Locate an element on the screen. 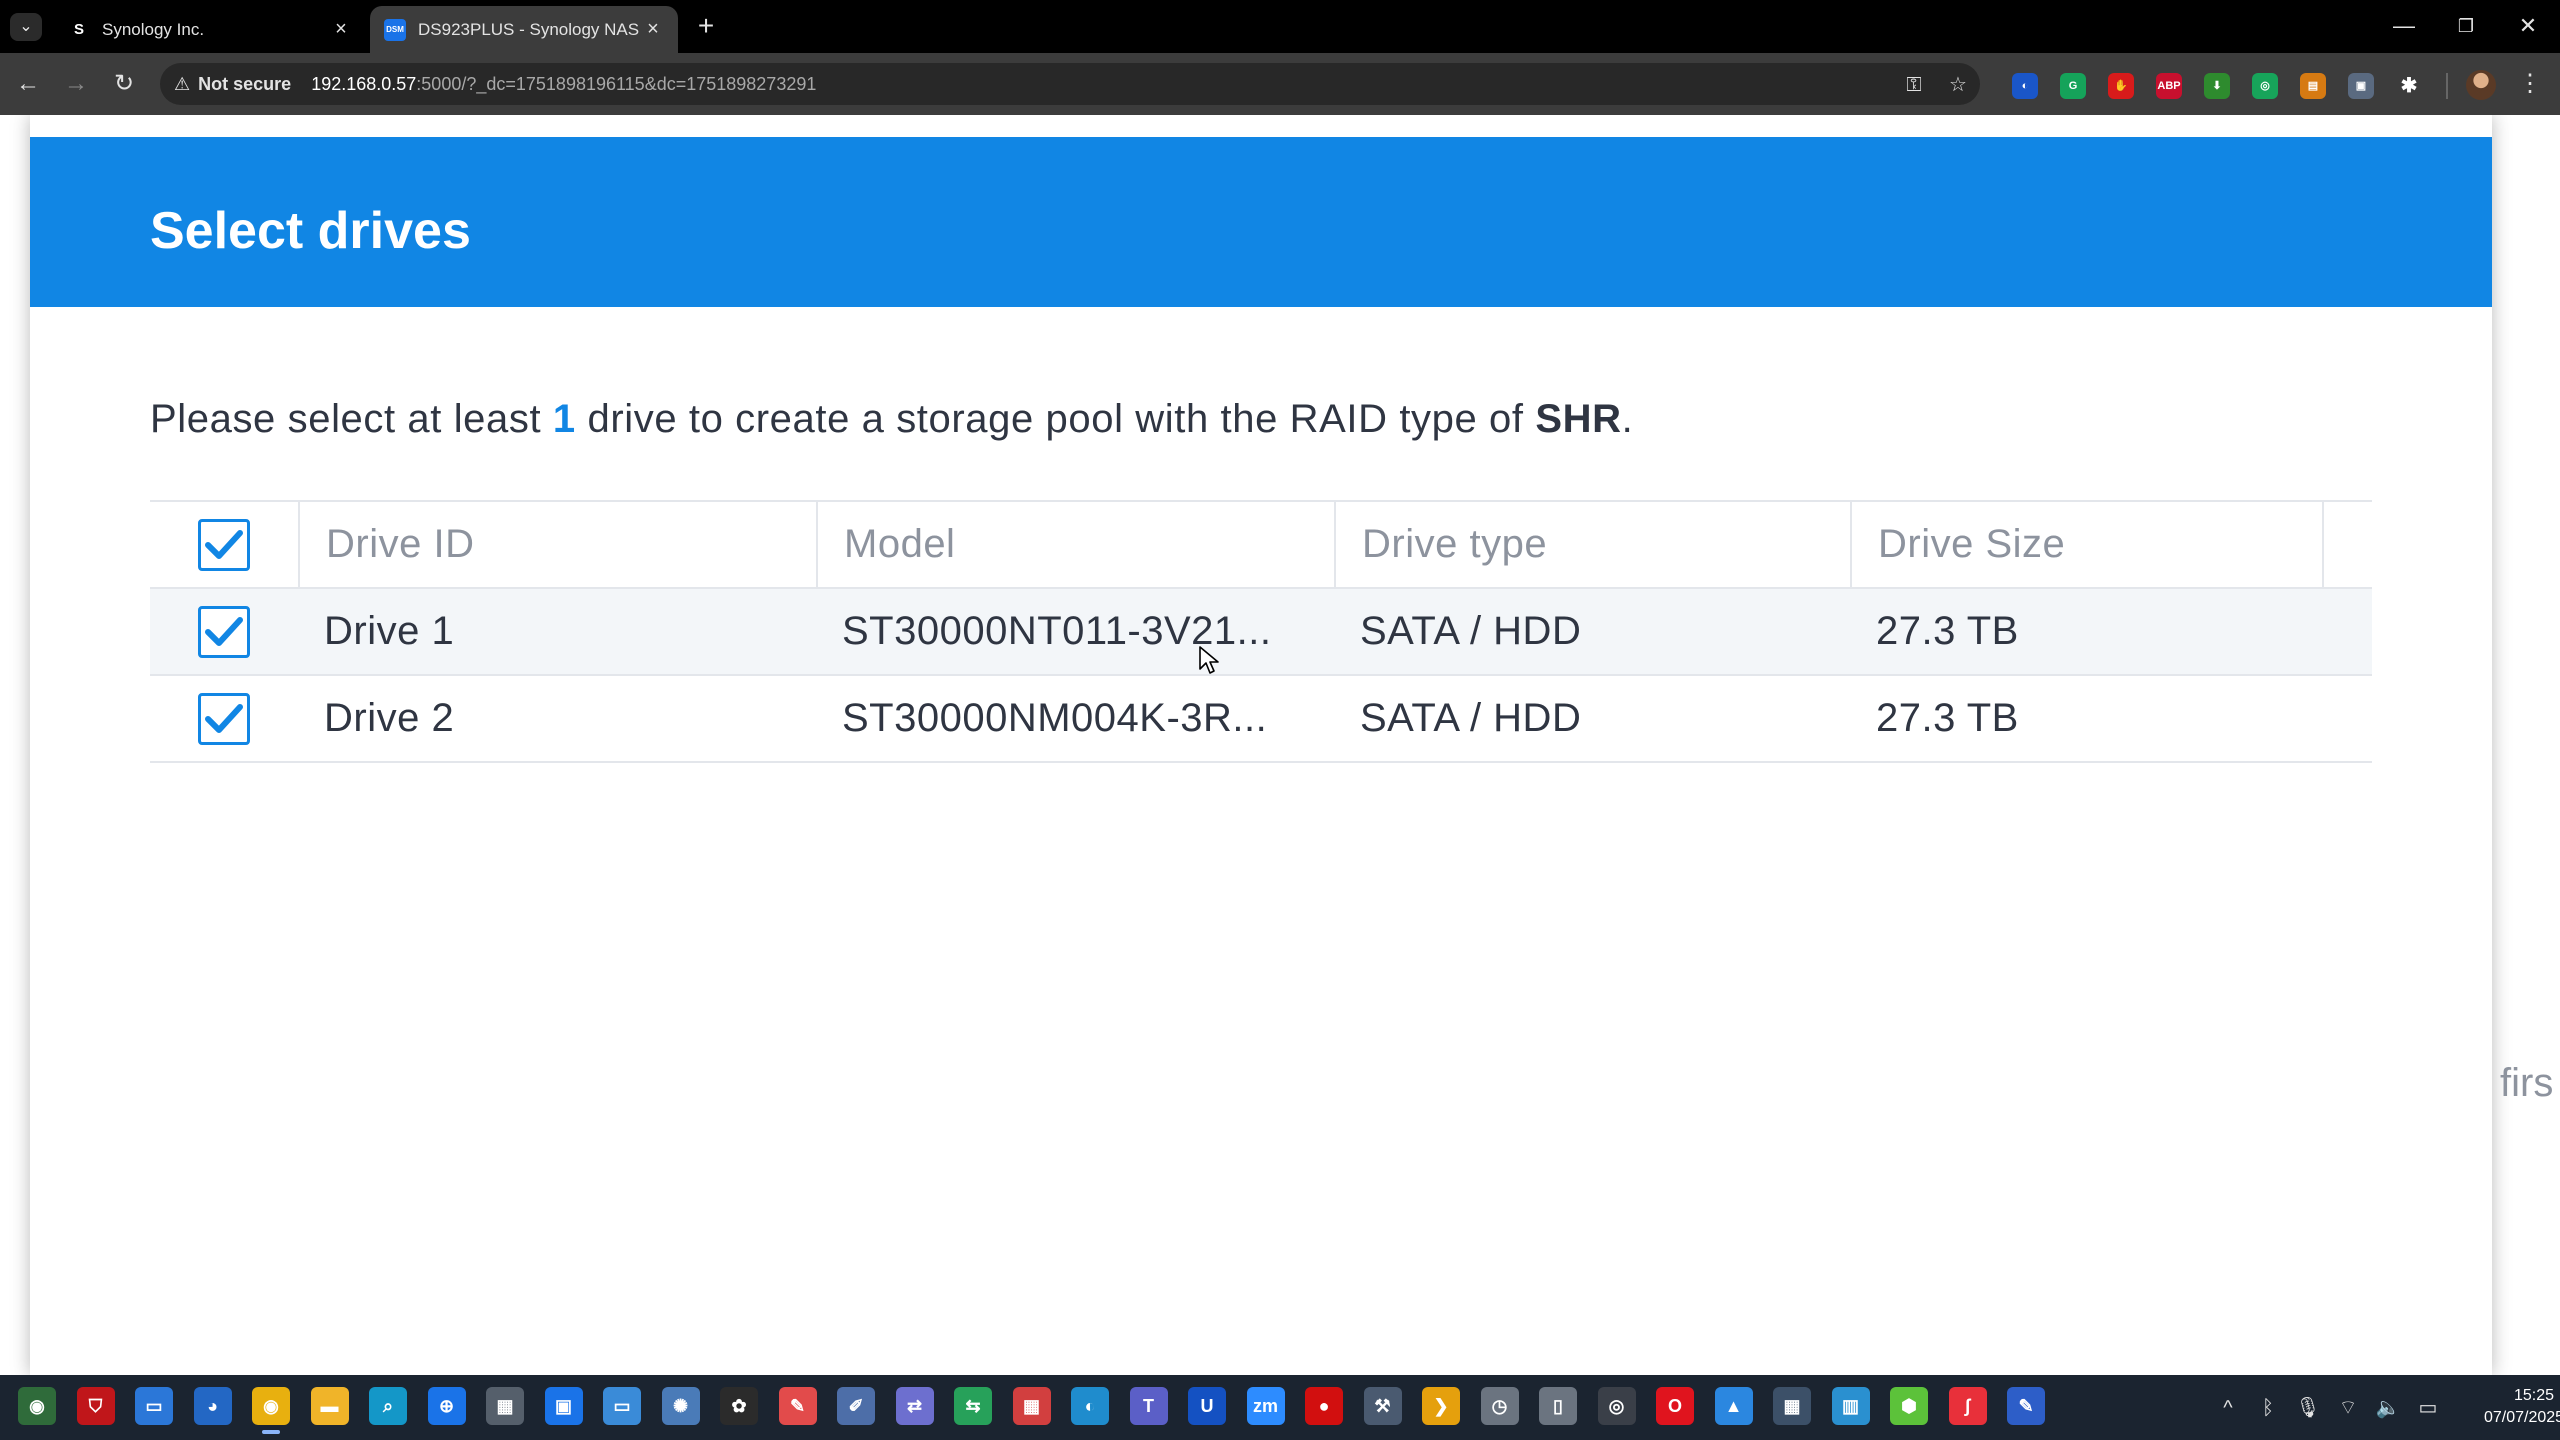 The width and height of the screenshot is (2560, 1440). download-extension-icon: ⬇ is located at coordinates (2217, 86).